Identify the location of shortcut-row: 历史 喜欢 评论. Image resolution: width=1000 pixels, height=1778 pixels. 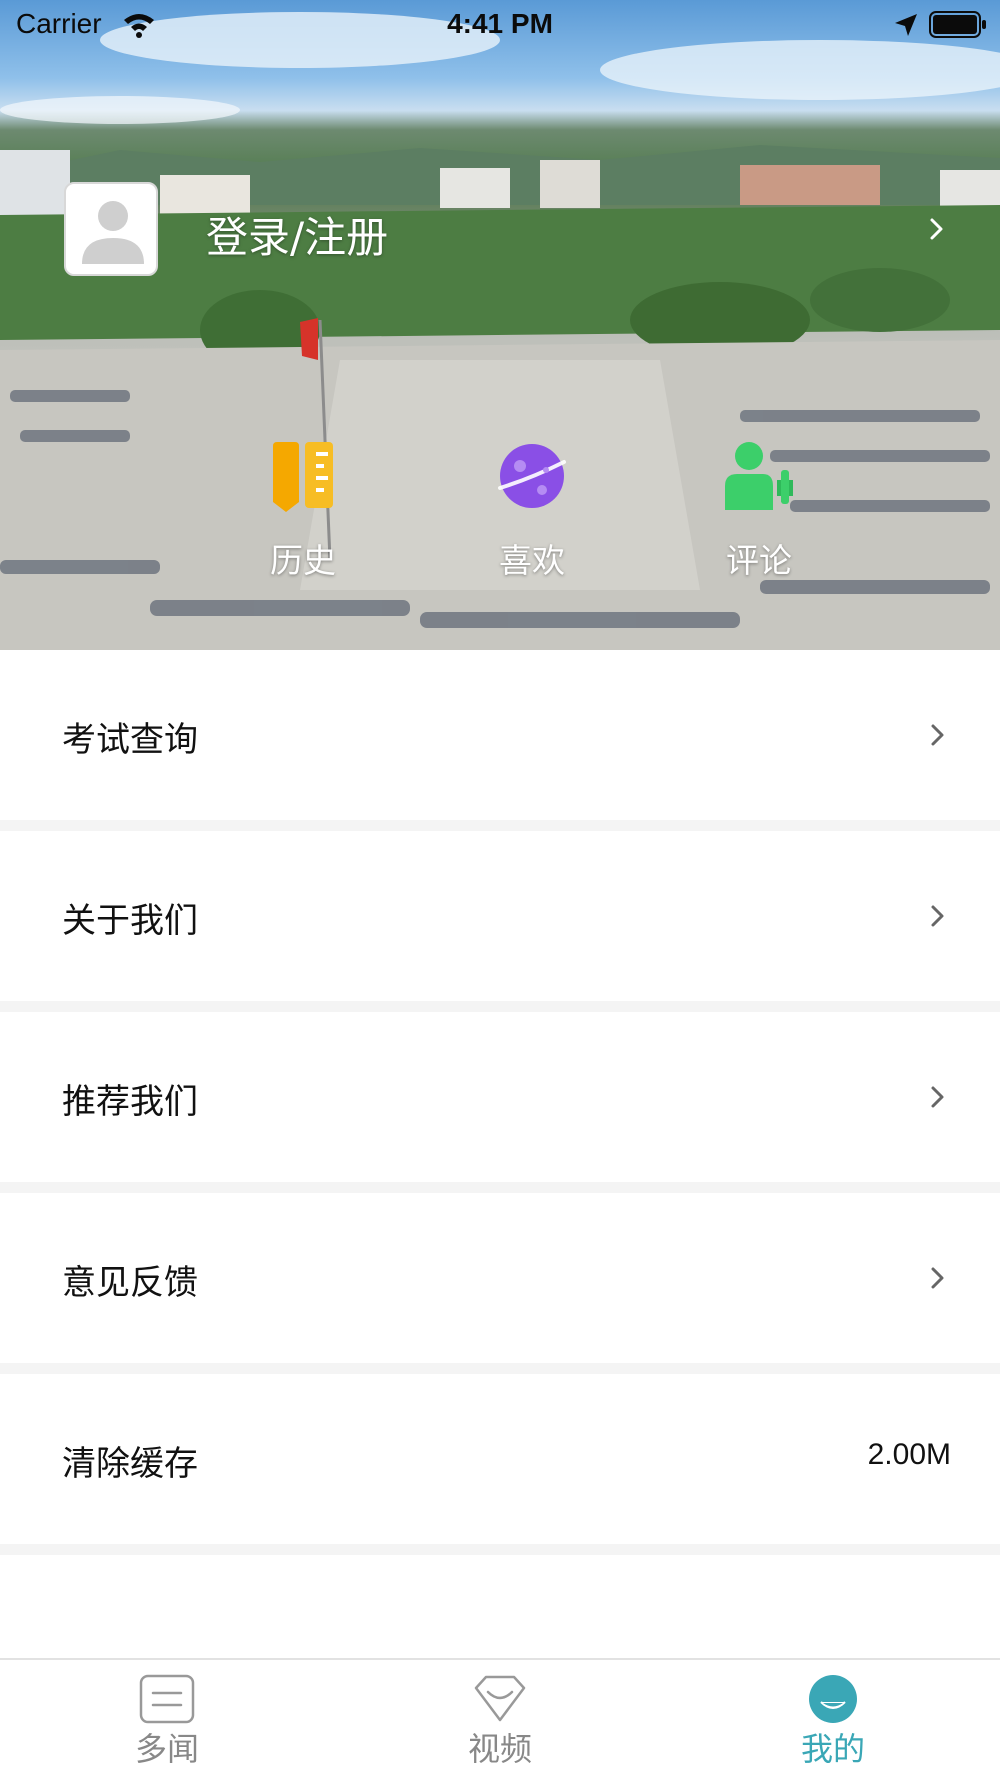
(500, 515).